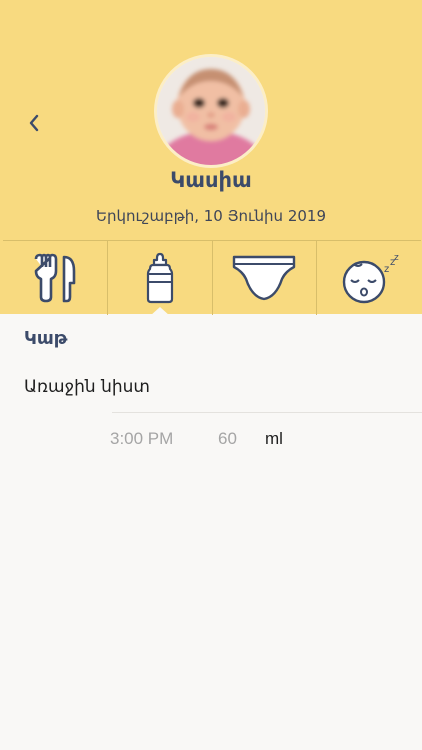 The width and height of the screenshot is (422, 750). Describe the element at coordinates (267, 412) in the screenshot. I see `divider` at that location.